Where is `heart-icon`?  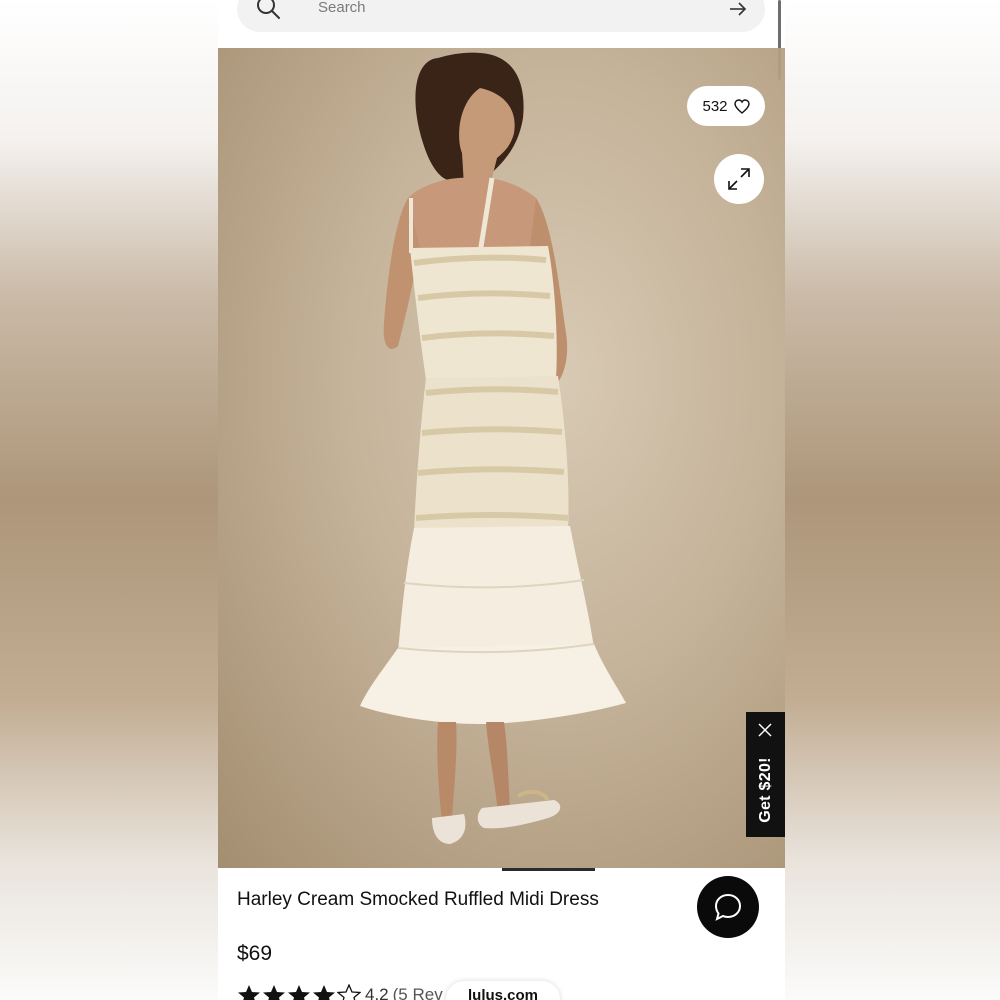
heart-icon is located at coordinates (741, 106).